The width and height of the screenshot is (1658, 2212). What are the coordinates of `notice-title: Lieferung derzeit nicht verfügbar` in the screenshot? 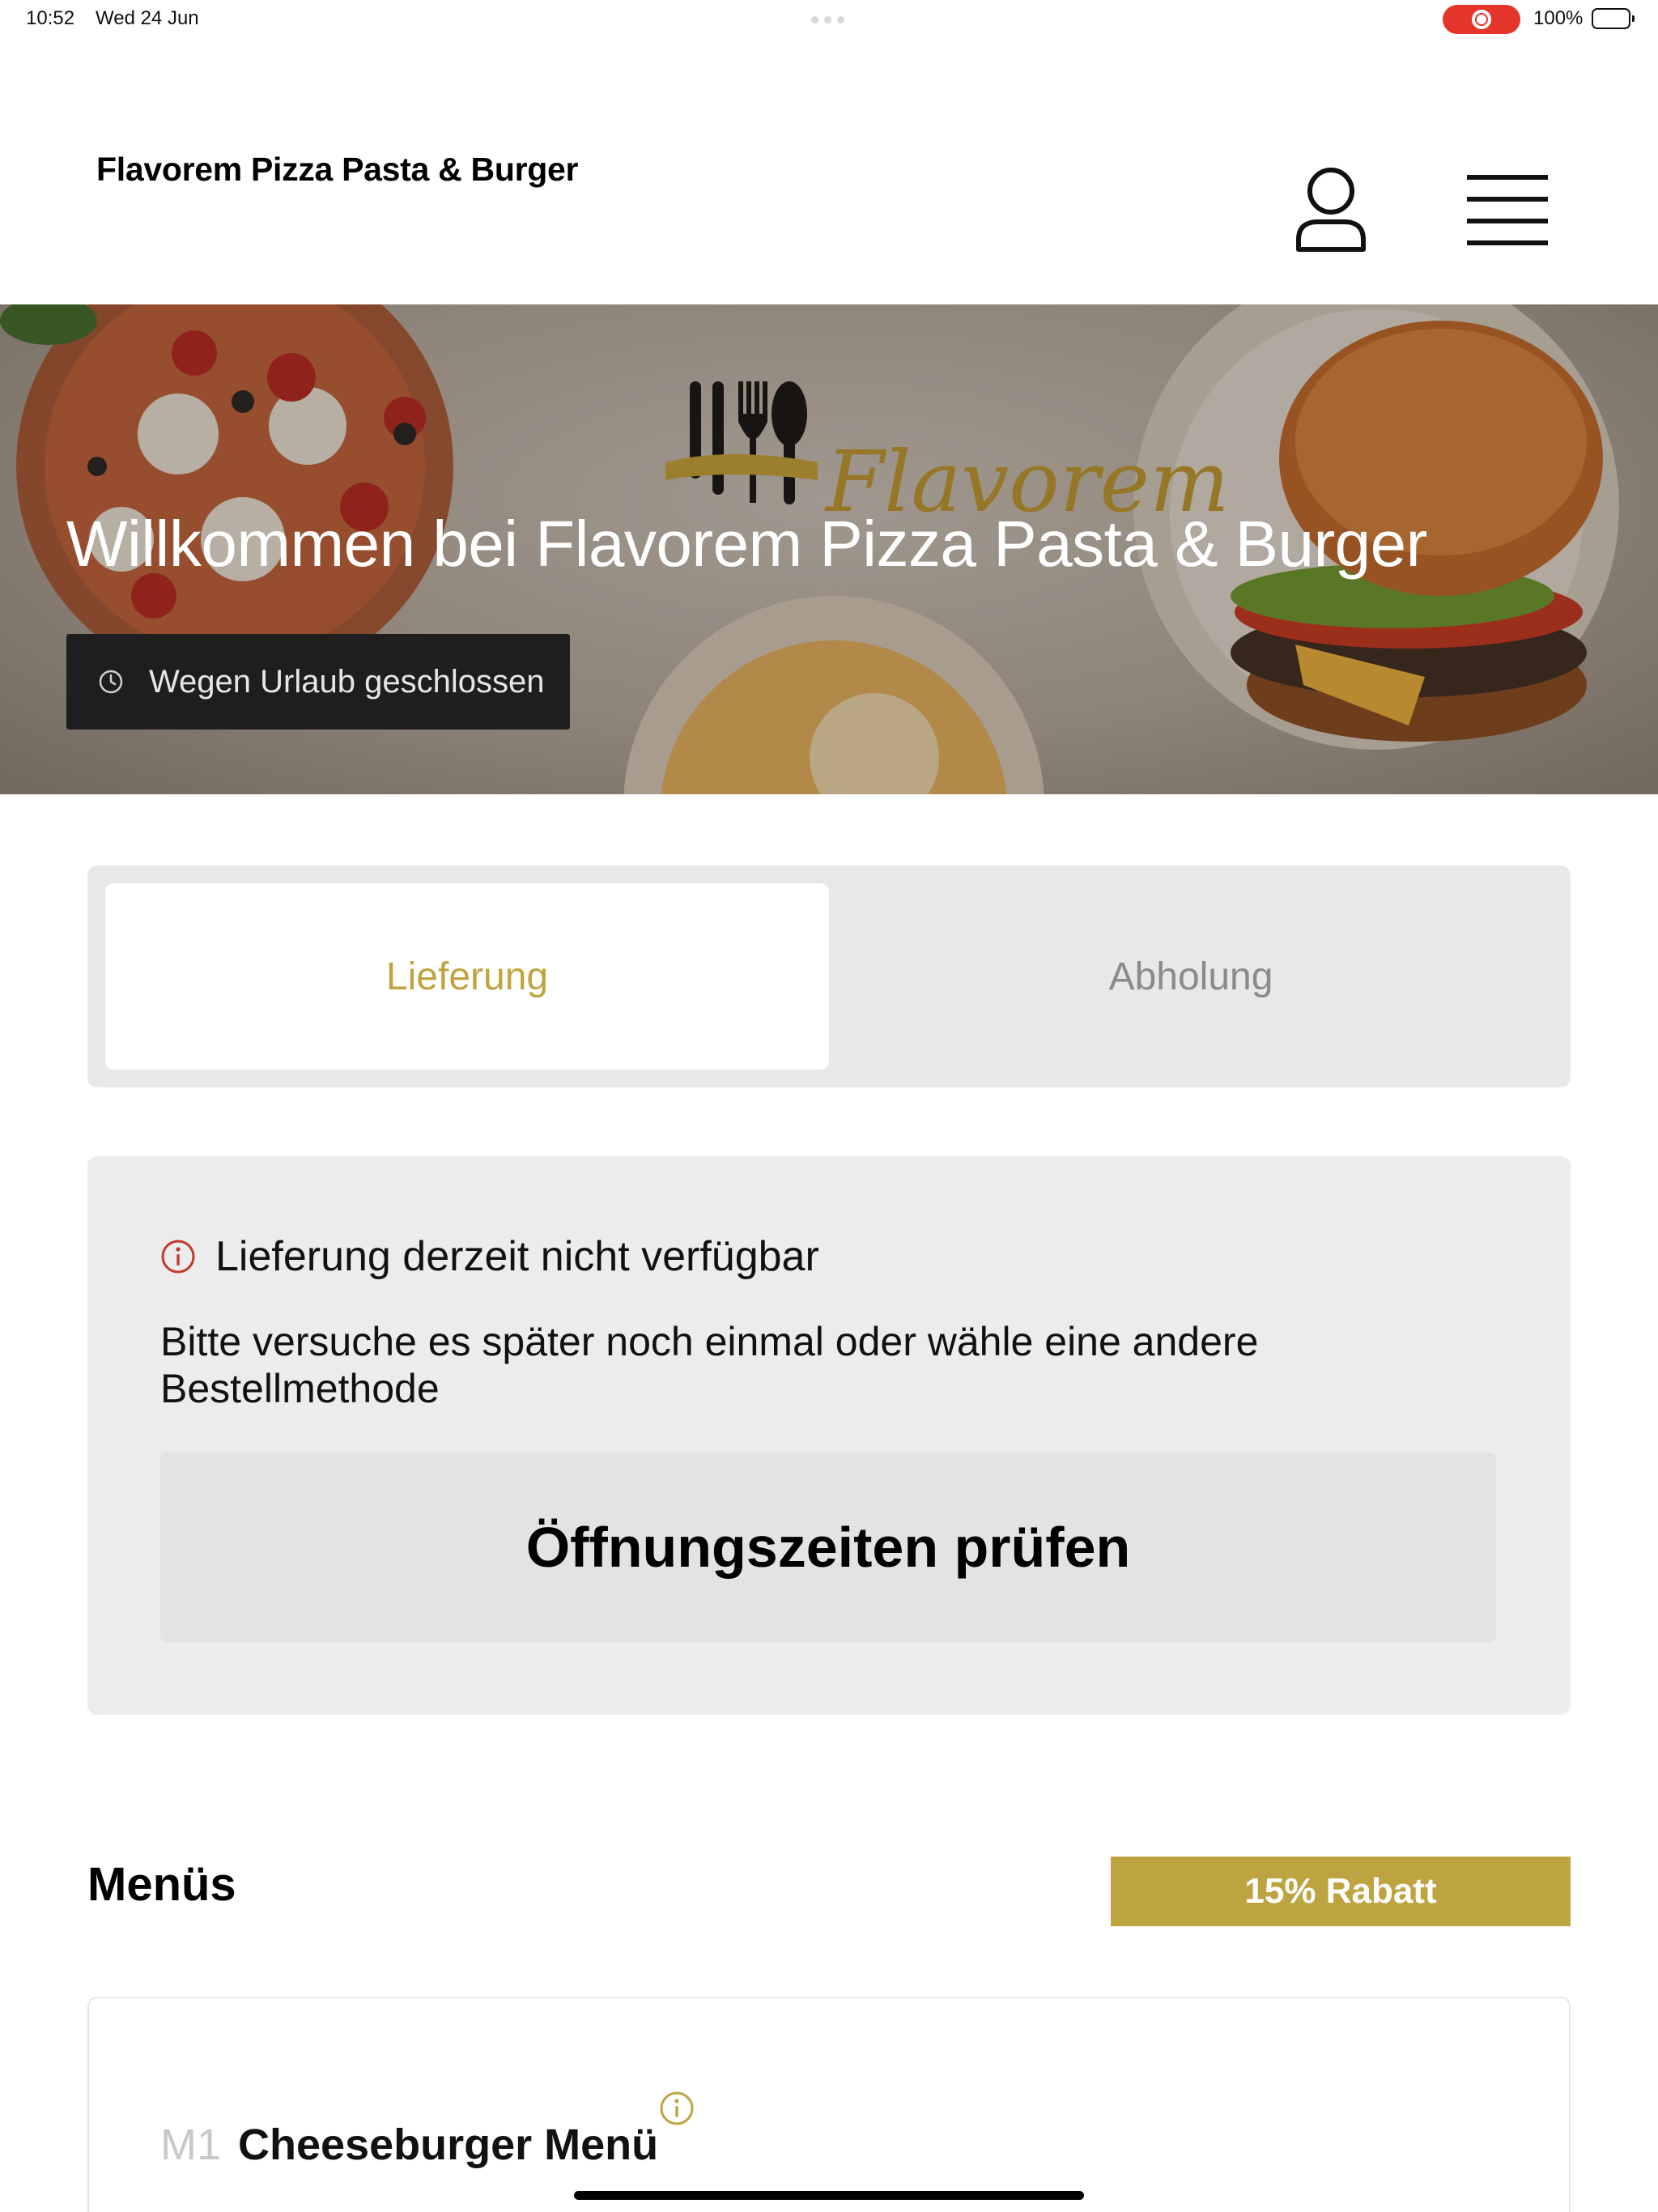 It's located at (517, 1256).